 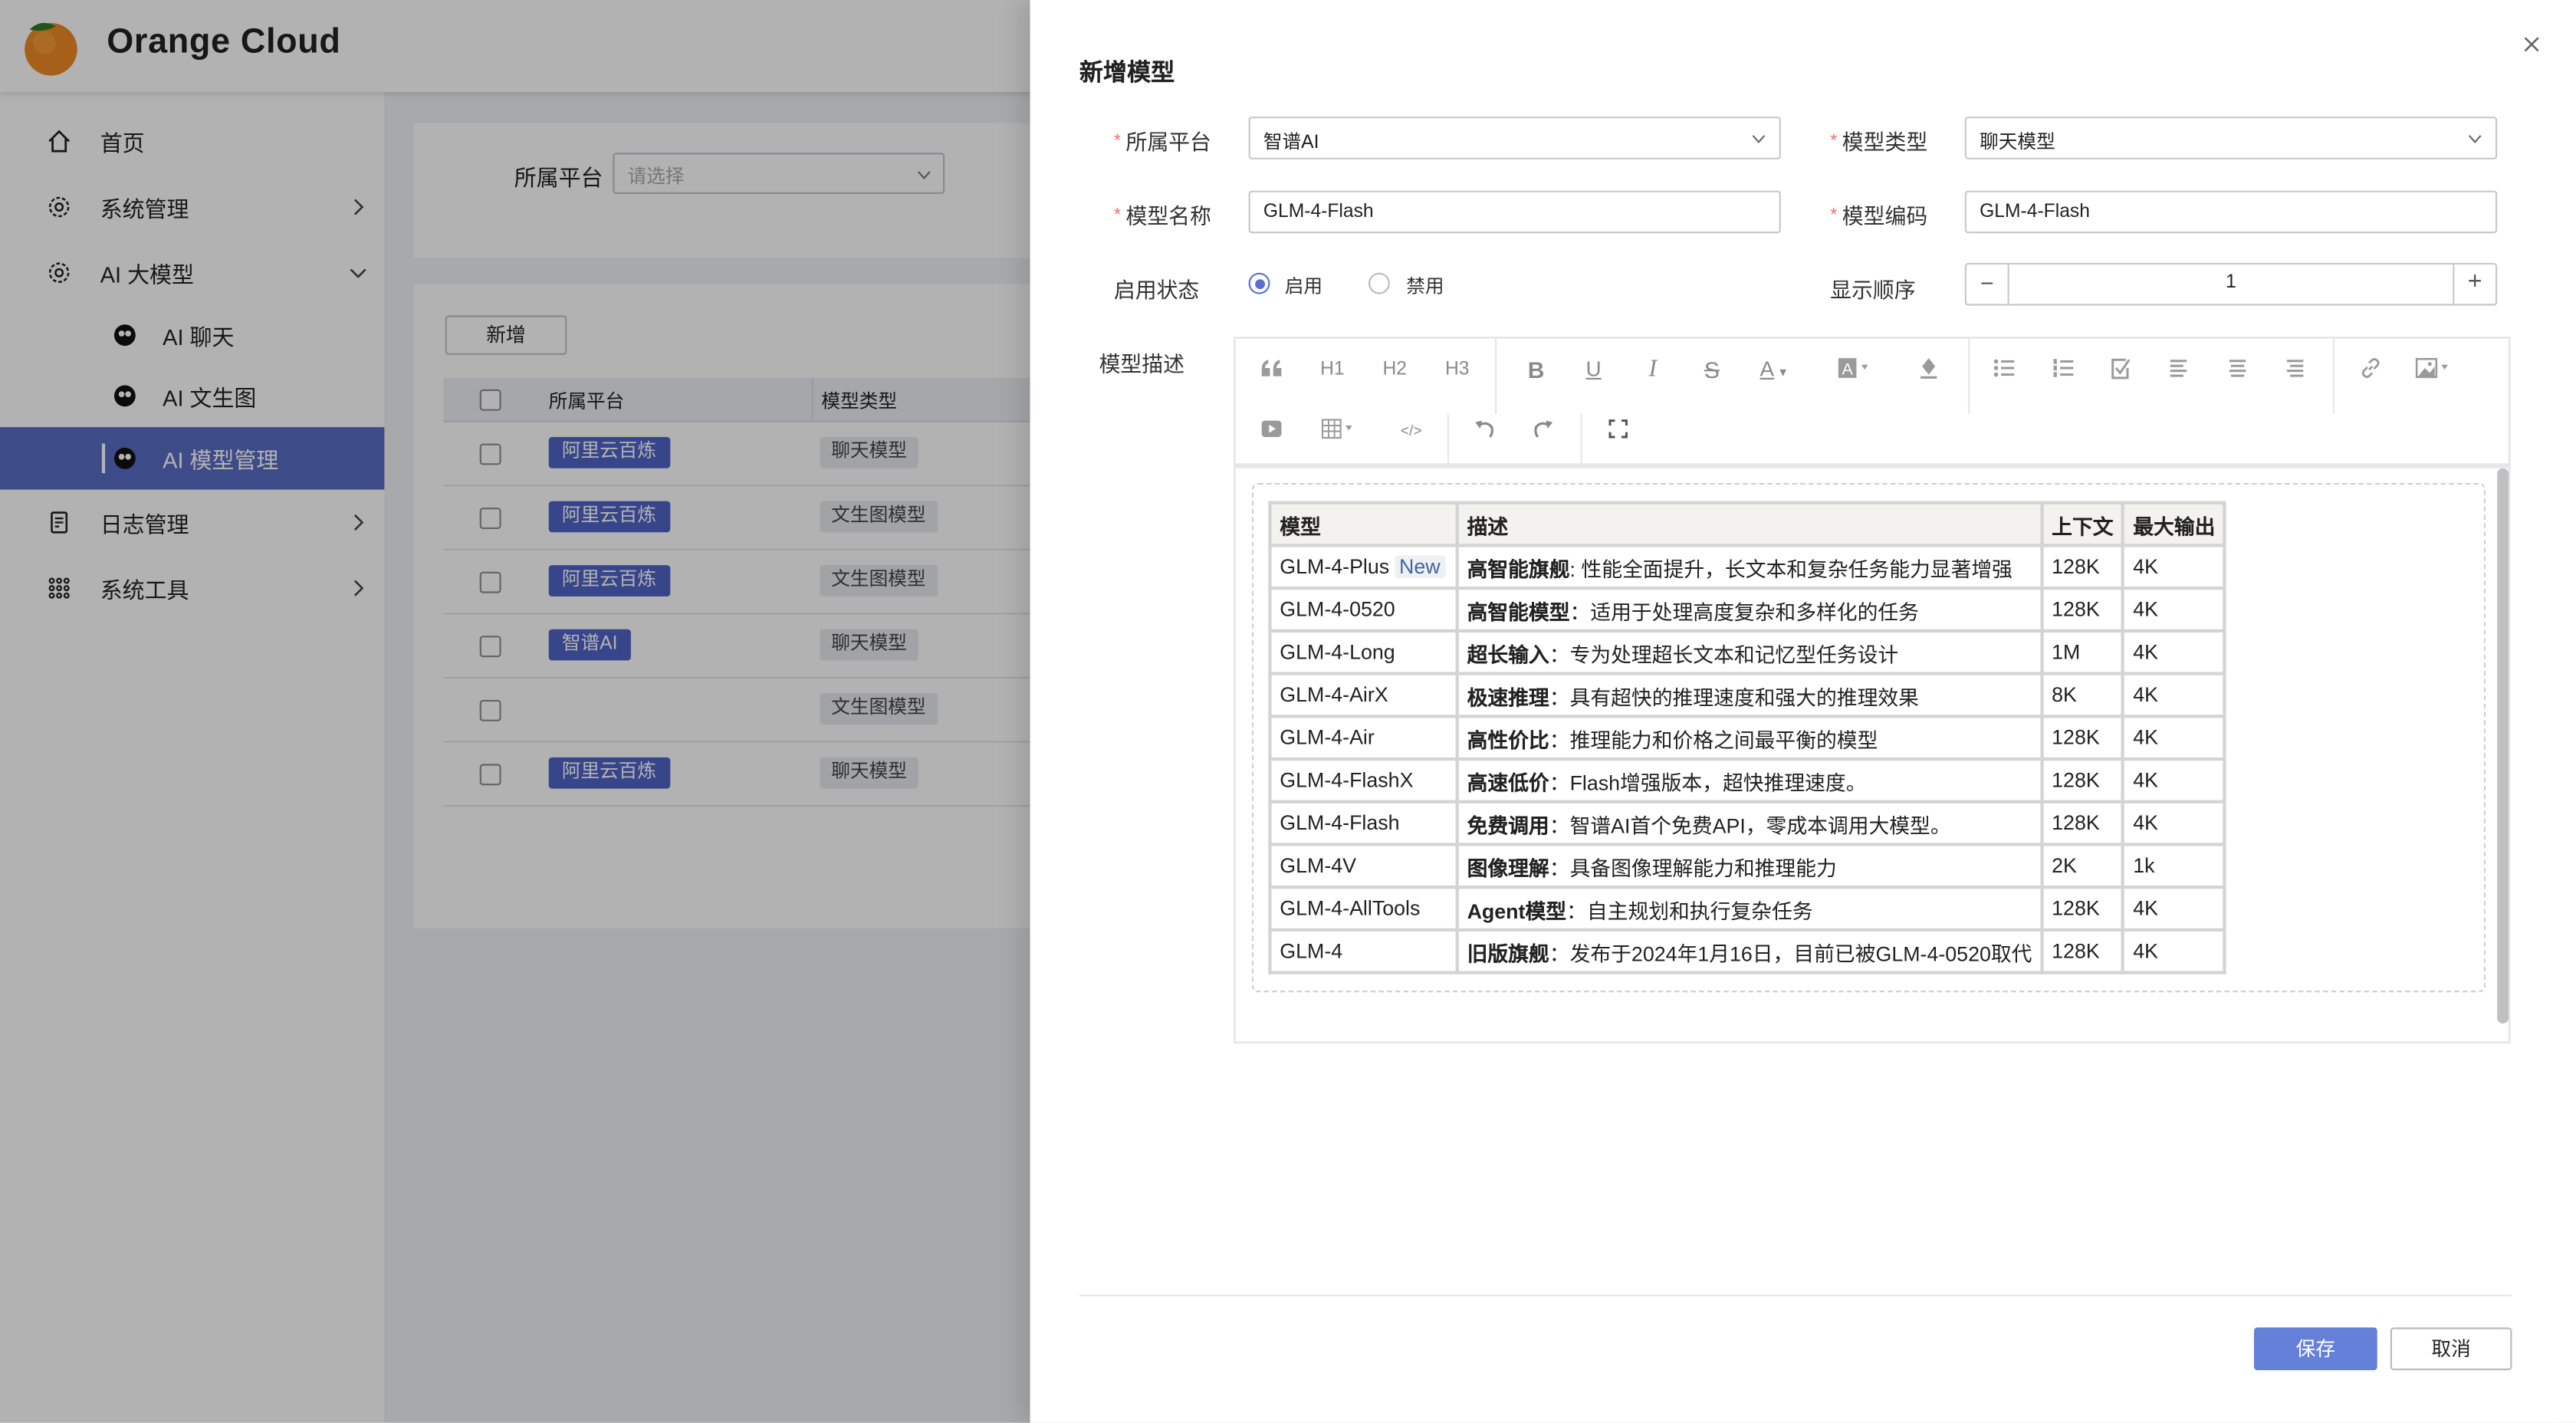 What do you see at coordinates (1750, 951) in the screenshot?
I see `description-cell: 旧版旗舰：发布于2024年1月16日，目前已被GLM-4-0520取代` at bounding box center [1750, 951].